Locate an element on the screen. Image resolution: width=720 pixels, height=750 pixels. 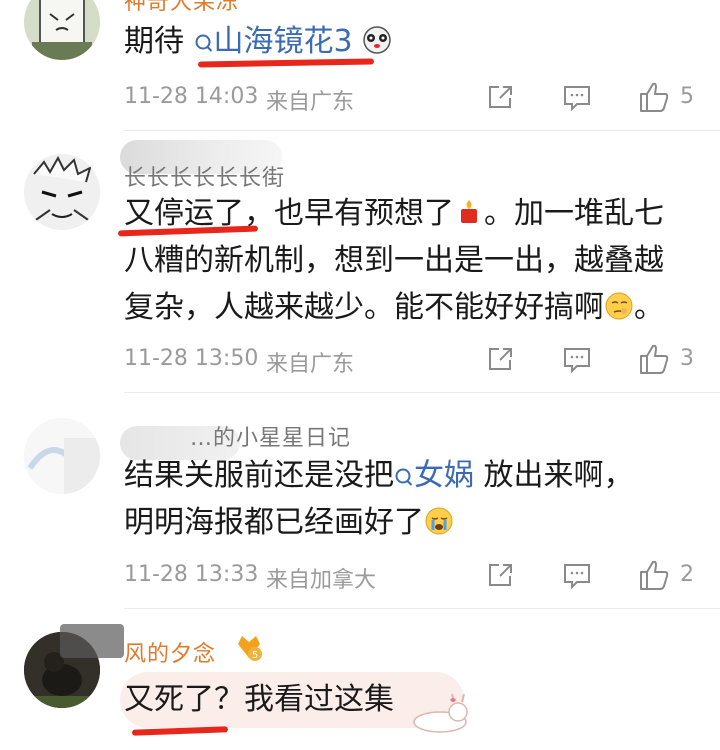
username: 长长长长长长街 is located at coordinates (204, 176).